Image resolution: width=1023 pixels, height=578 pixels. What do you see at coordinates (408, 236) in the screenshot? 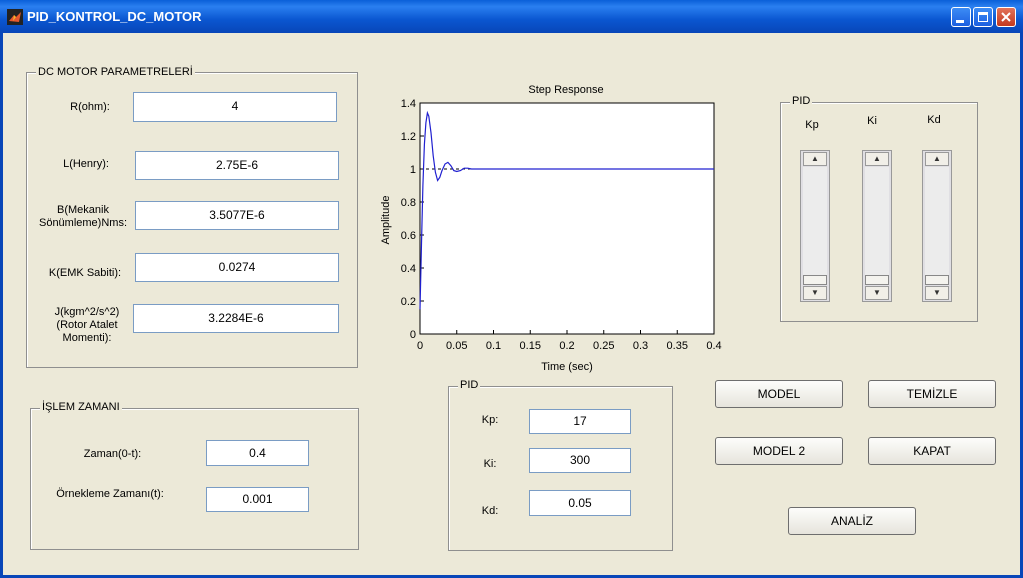
I see `y-tick-label: 0.6` at bounding box center [408, 236].